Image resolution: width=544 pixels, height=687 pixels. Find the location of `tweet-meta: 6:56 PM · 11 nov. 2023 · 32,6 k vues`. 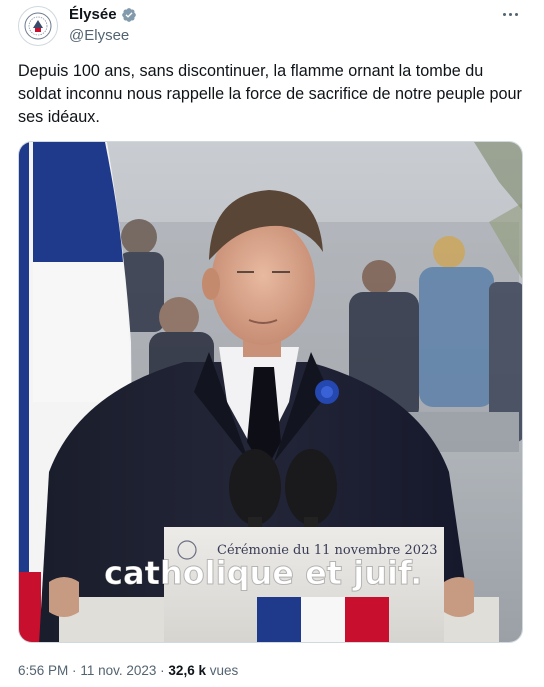

tweet-meta: 6:56 PM · 11 nov. 2023 · 32,6 k vues is located at coordinates (128, 670).